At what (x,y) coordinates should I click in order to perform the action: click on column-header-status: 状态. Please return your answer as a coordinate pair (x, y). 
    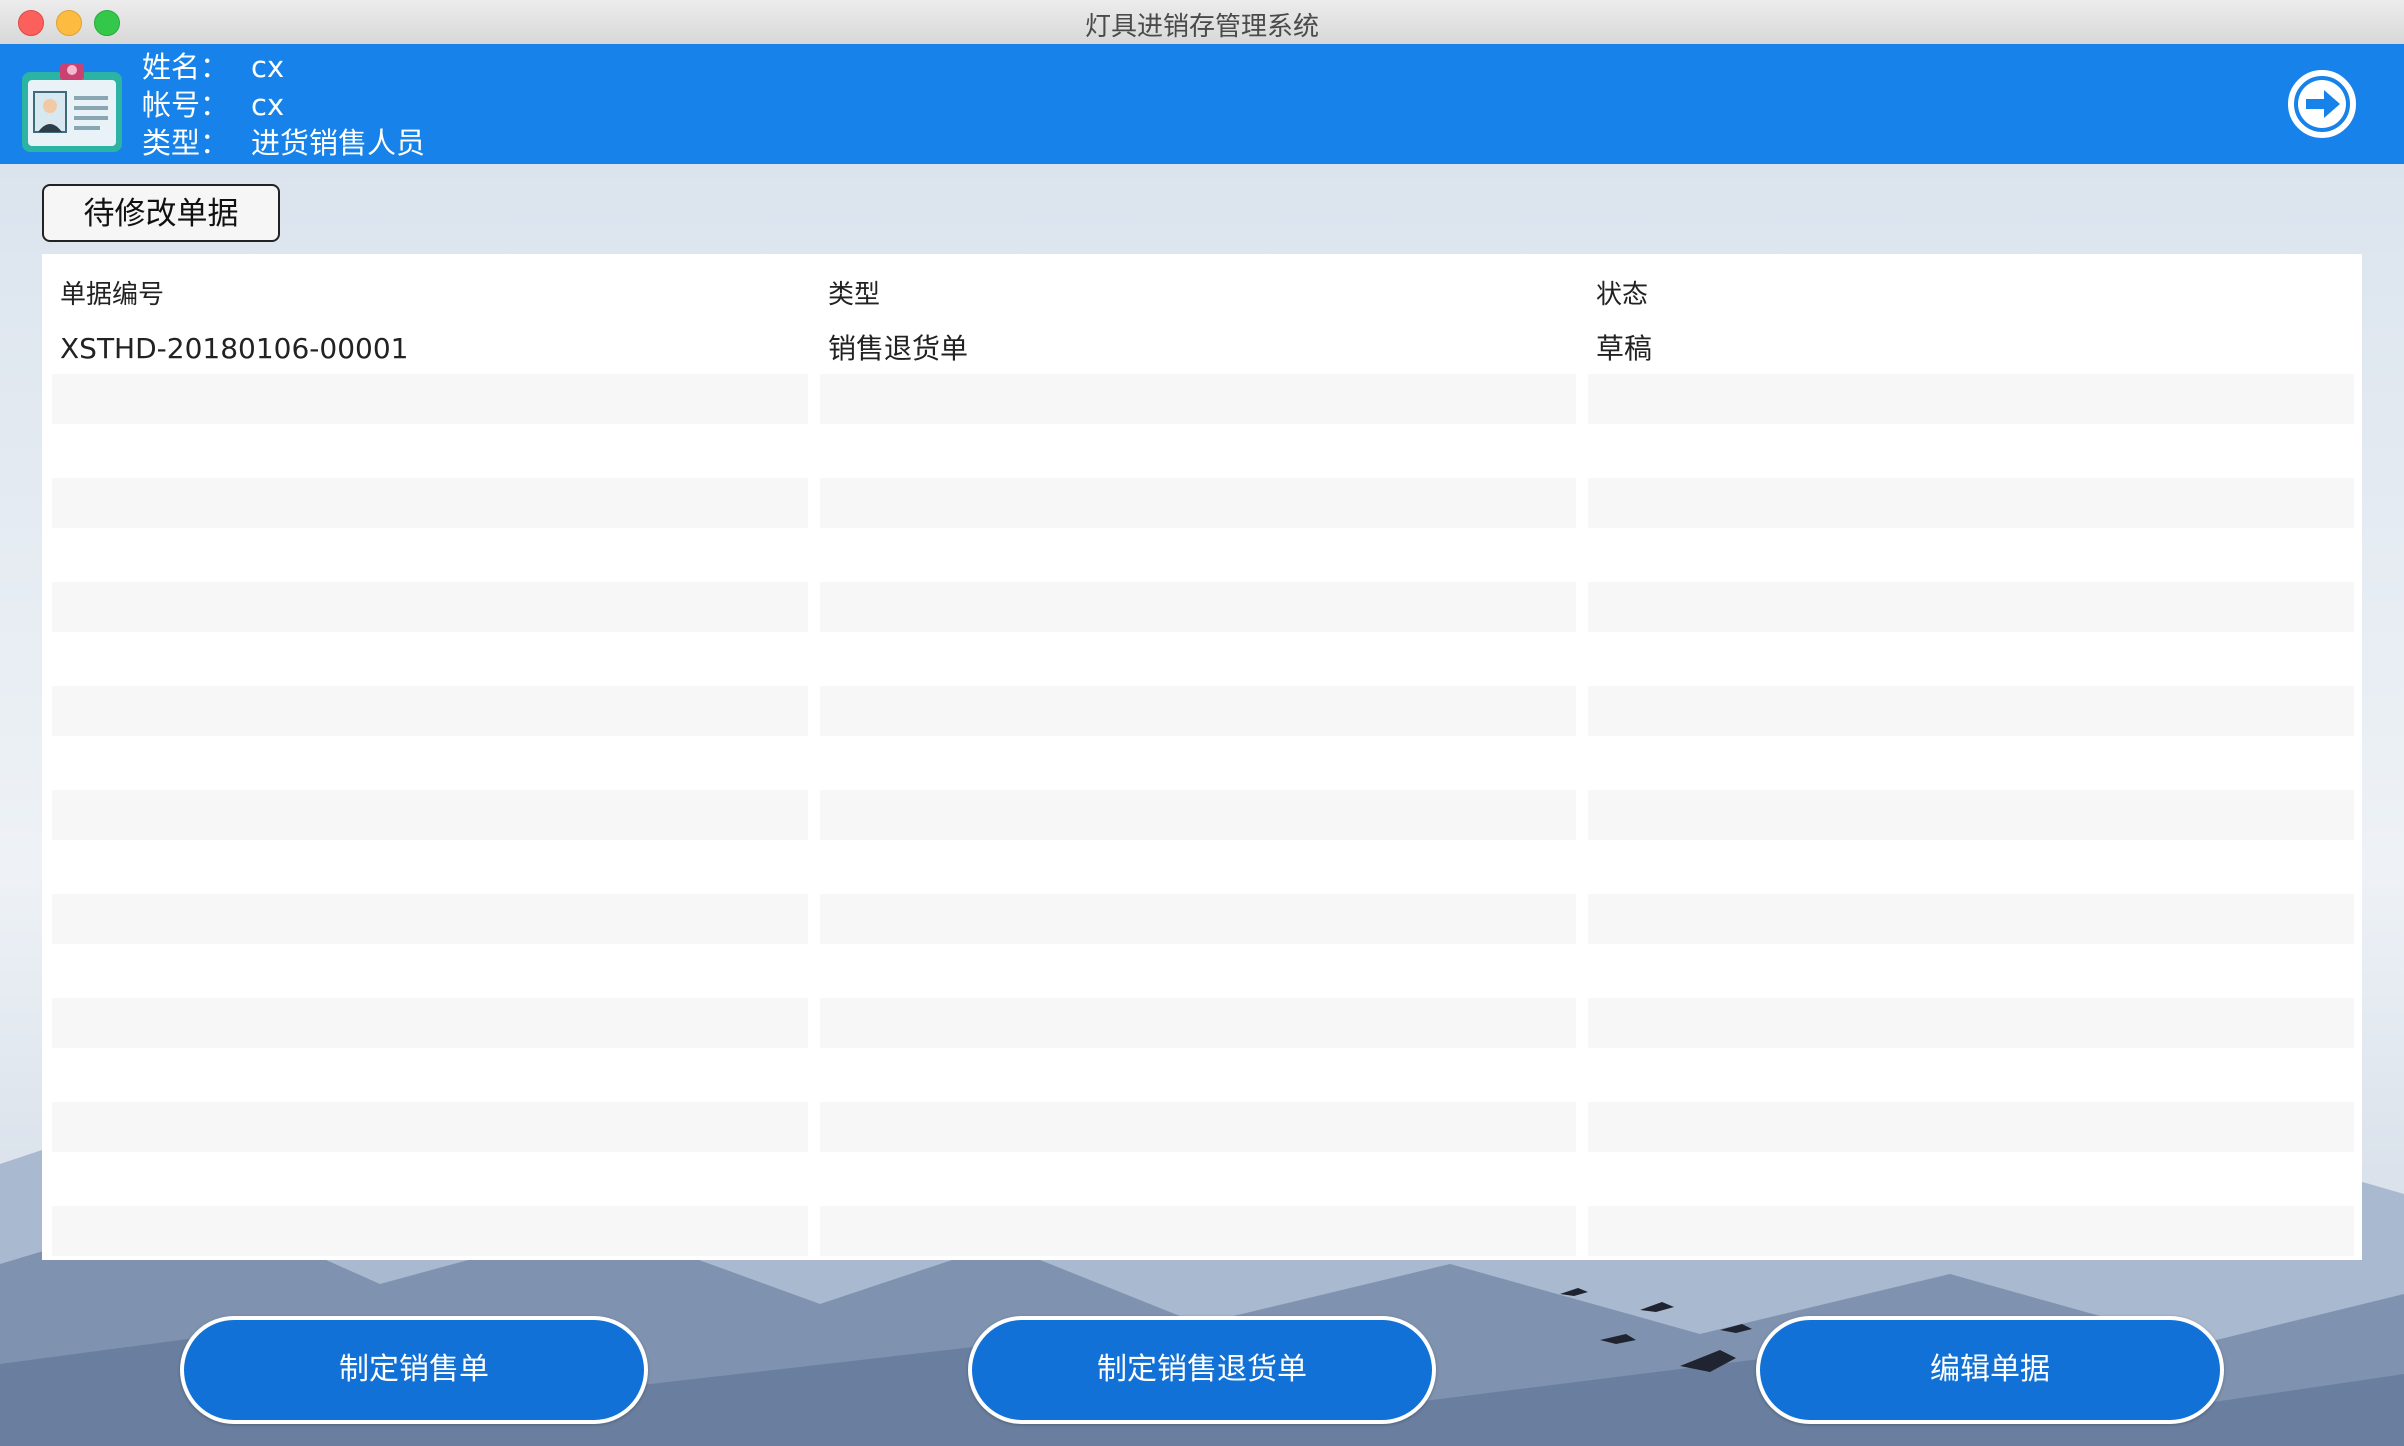
    Looking at the image, I should click on (1622, 292).